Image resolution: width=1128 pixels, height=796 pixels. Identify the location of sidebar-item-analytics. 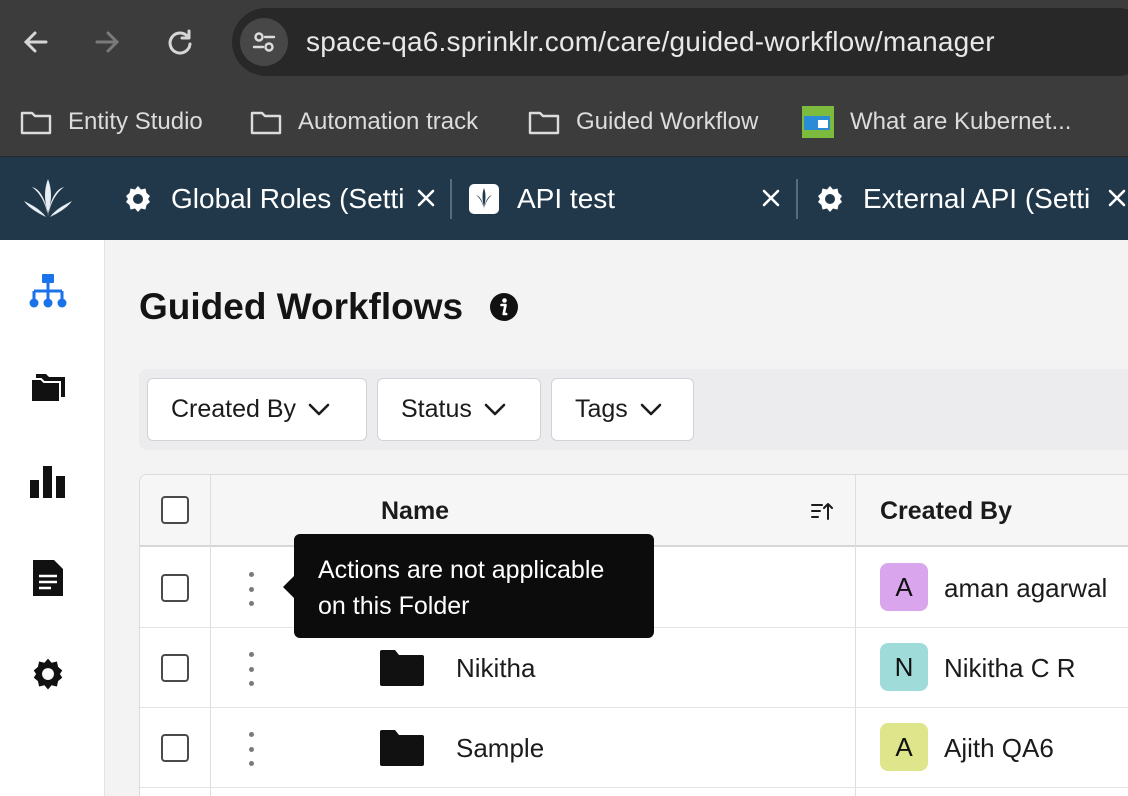
(48, 482).